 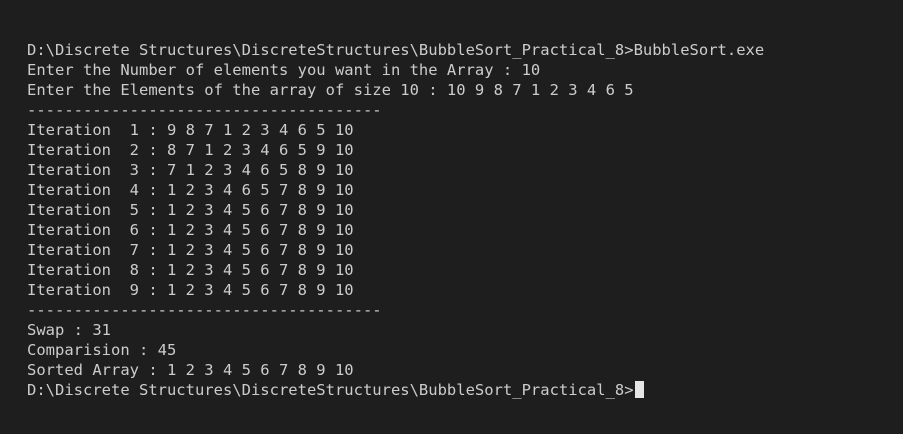 I want to click on iteration-line: Iteration 6 : 1 2 3 4 5 6 7 8 9 10, so click(x=190, y=230).